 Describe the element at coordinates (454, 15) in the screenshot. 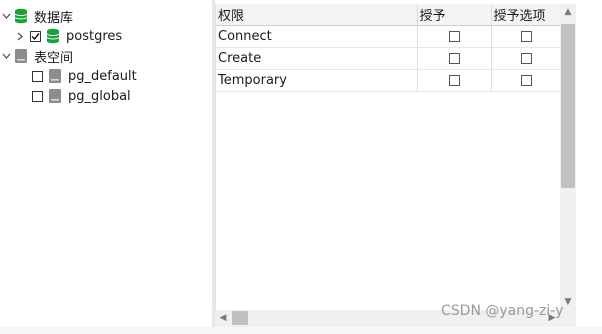

I see `column-header-grant: 授予` at that location.